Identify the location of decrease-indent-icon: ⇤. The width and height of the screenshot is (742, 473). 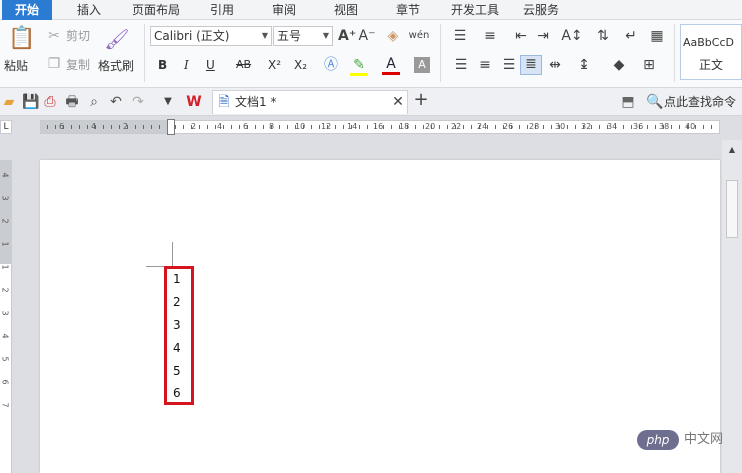
(521, 36).